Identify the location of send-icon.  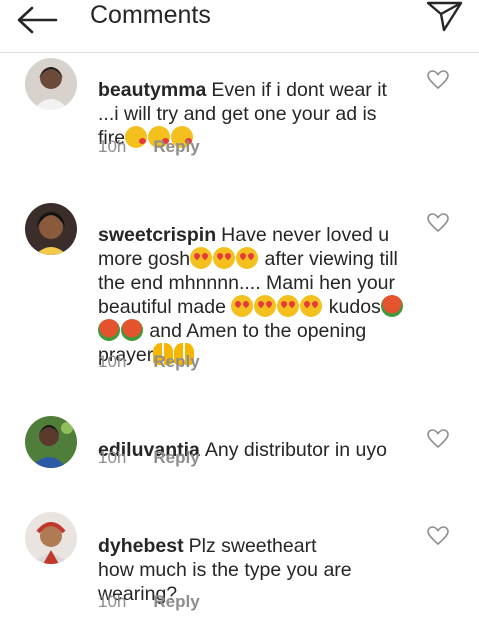
(444, 16).